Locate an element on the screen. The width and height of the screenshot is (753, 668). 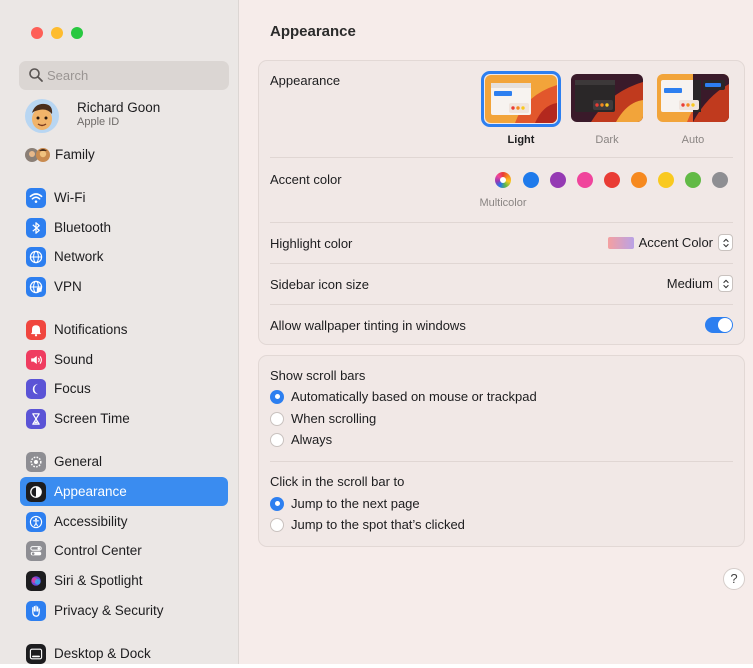
wallpaper-tinting-toggle is located at coordinates (719, 325).